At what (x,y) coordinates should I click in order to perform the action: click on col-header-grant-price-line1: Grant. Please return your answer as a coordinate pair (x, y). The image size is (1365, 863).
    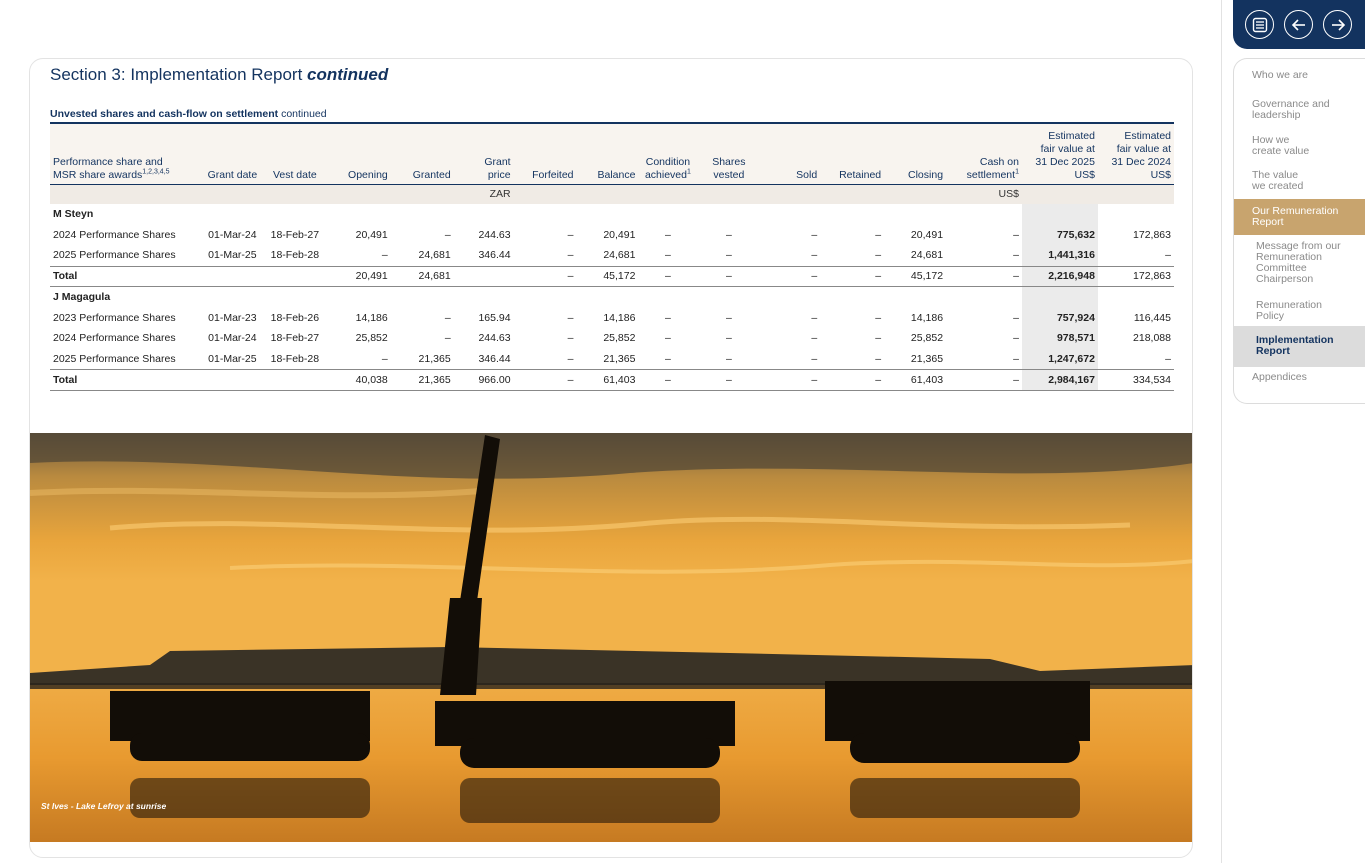
    Looking at the image, I should click on (497, 161).